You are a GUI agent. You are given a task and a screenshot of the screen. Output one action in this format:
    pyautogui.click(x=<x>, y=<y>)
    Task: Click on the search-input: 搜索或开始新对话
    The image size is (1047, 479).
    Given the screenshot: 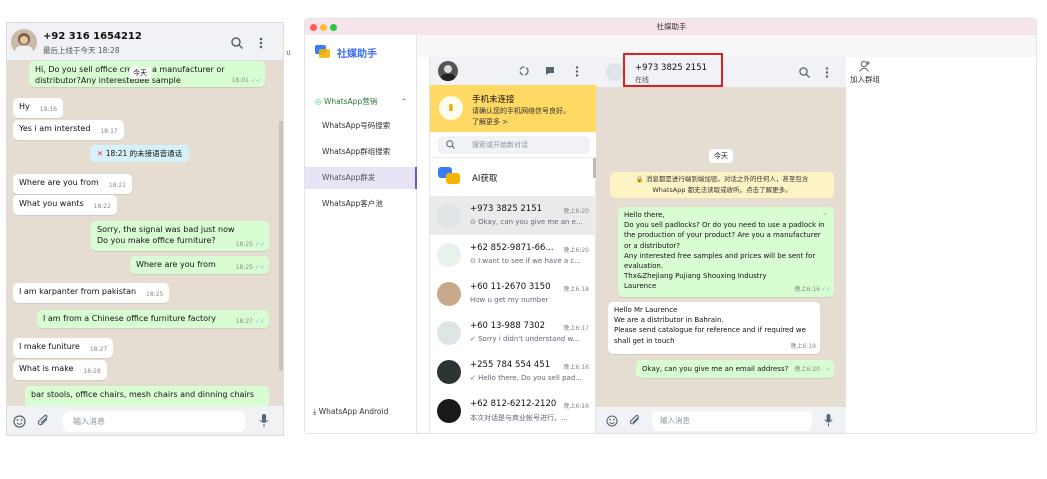 What is the action you would take?
    pyautogui.click(x=514, y=145)
    